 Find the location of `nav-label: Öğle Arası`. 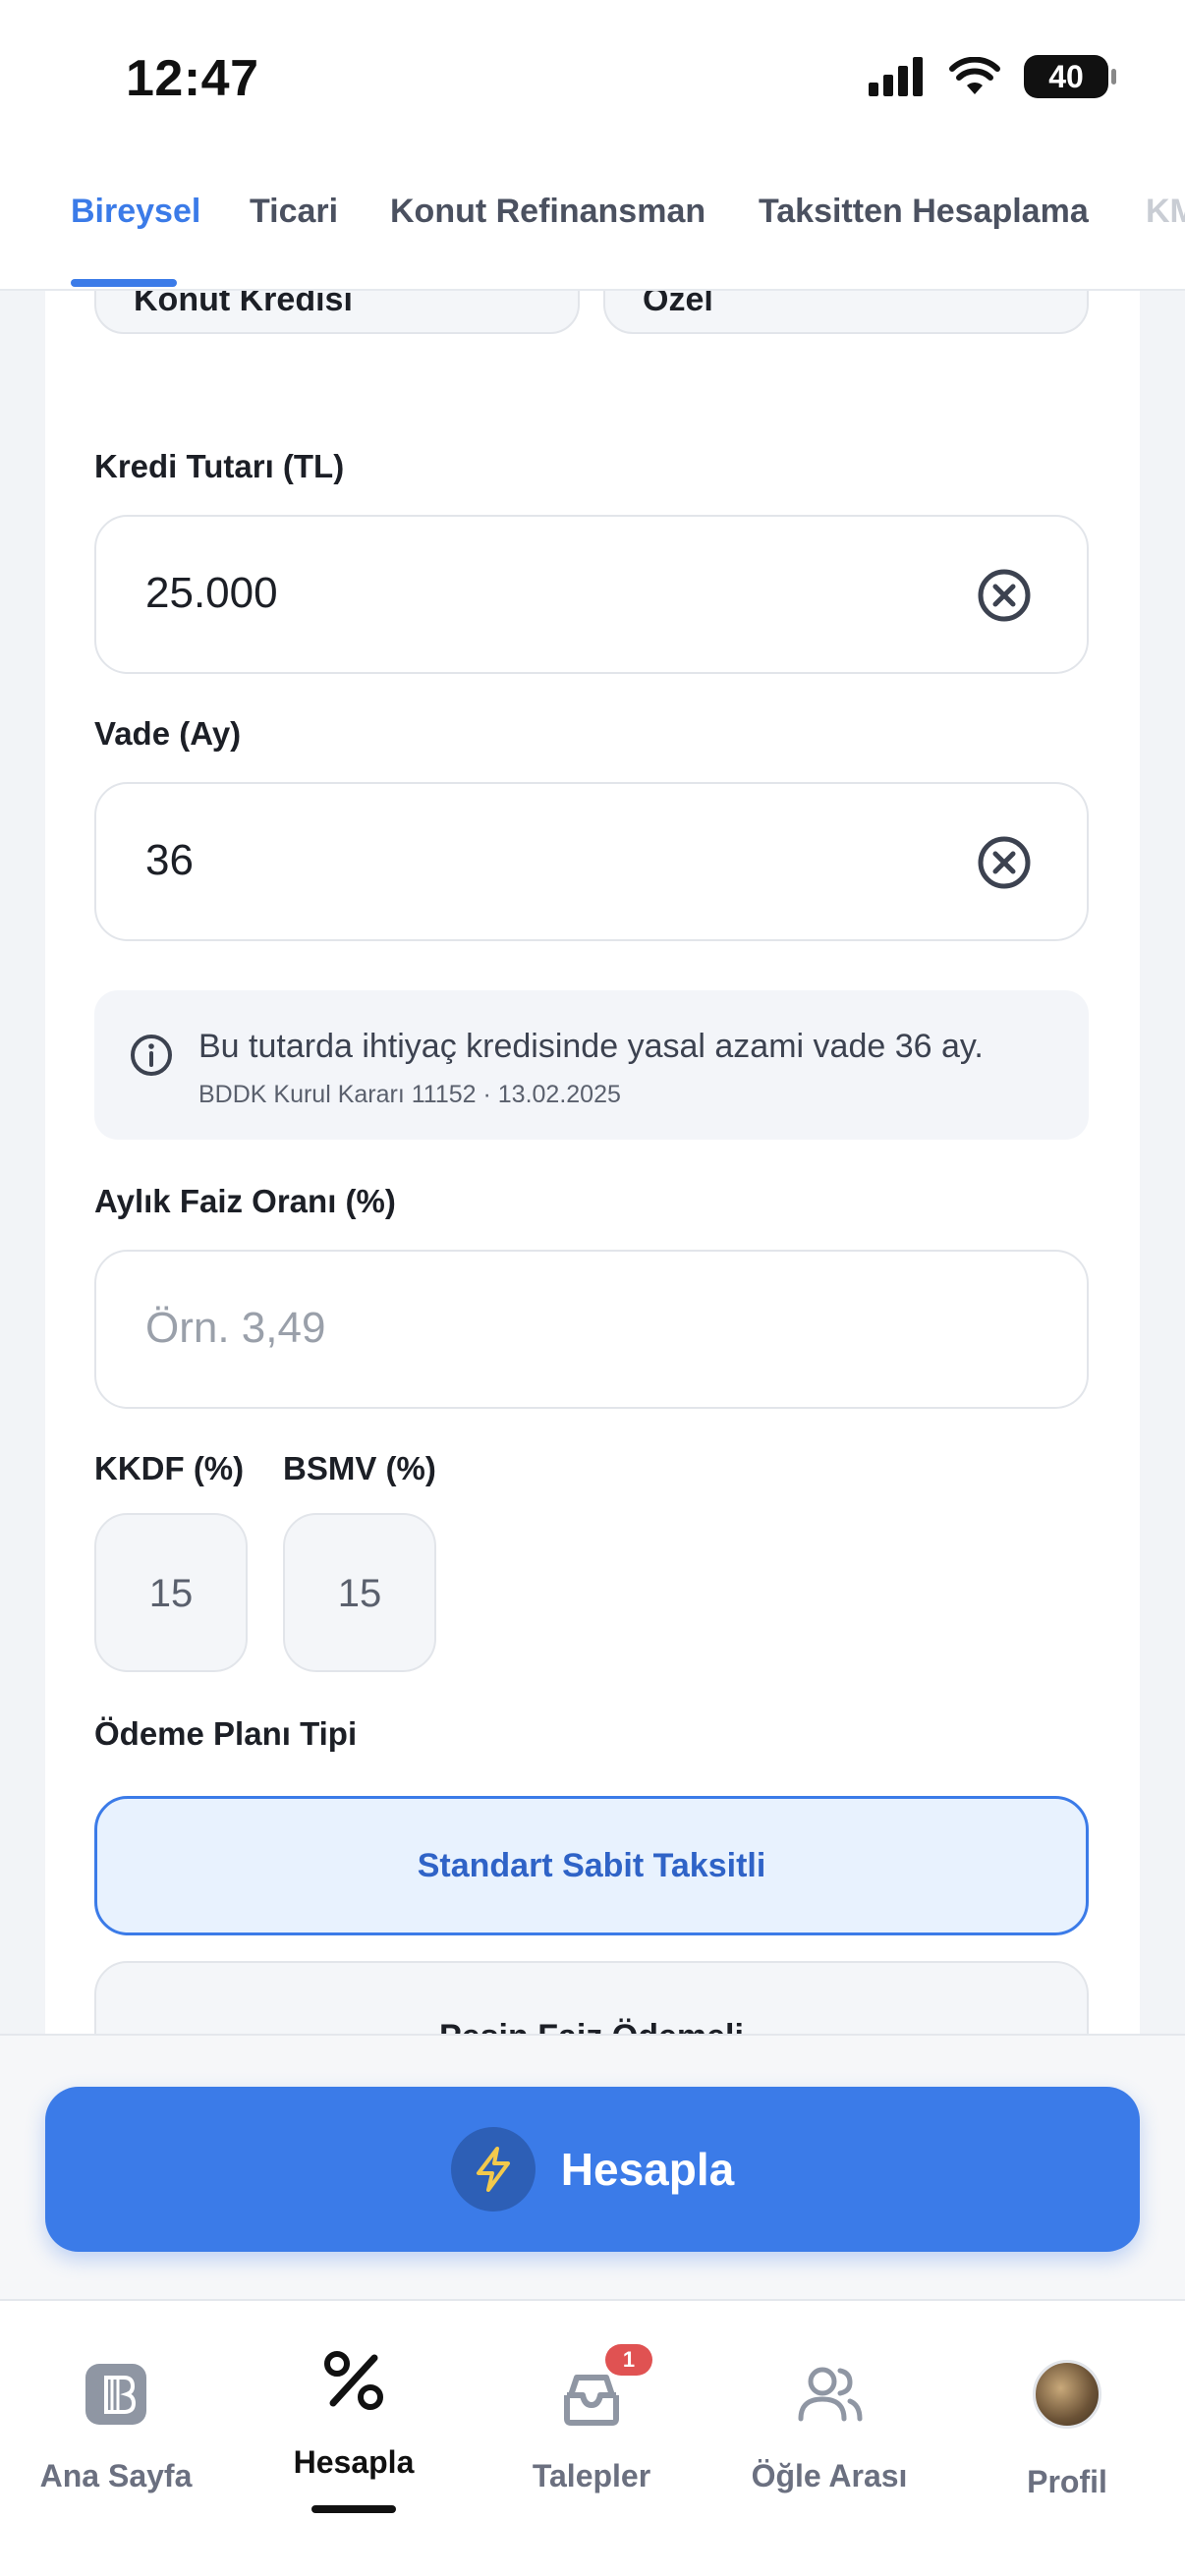

nav-label: Öğle Arası is located at coordinates (830, 2475).